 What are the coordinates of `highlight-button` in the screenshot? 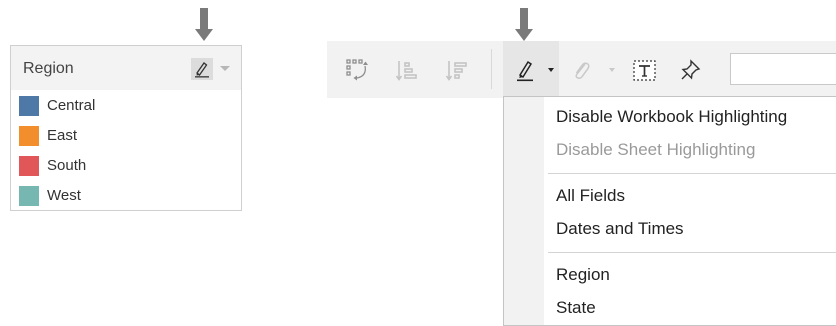 It's located at (531, 69).